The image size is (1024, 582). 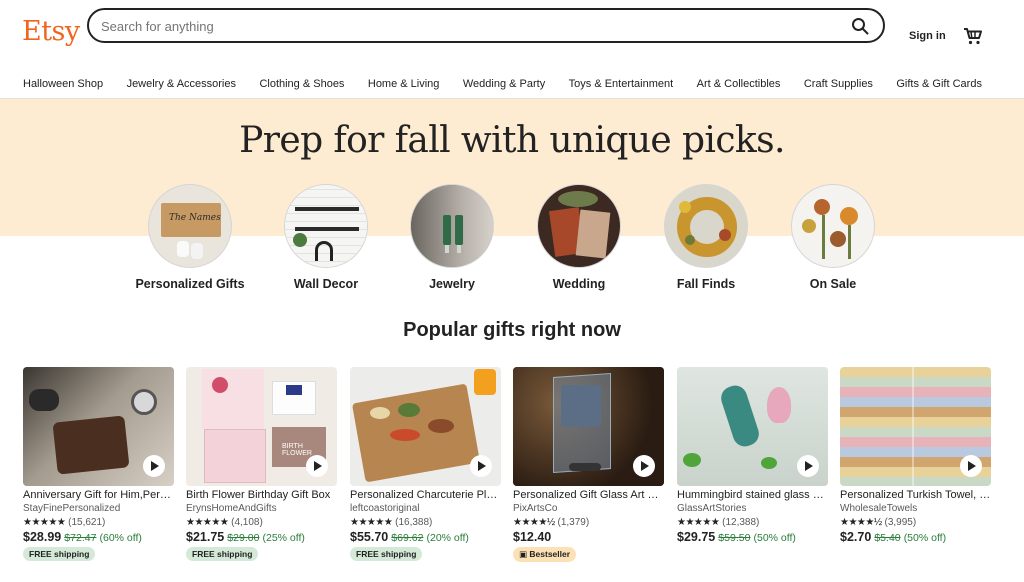 What do you see at coordinates (190, 226) in the screenshot?
I see `category-image: The Names` at bounding box center [190, 226].